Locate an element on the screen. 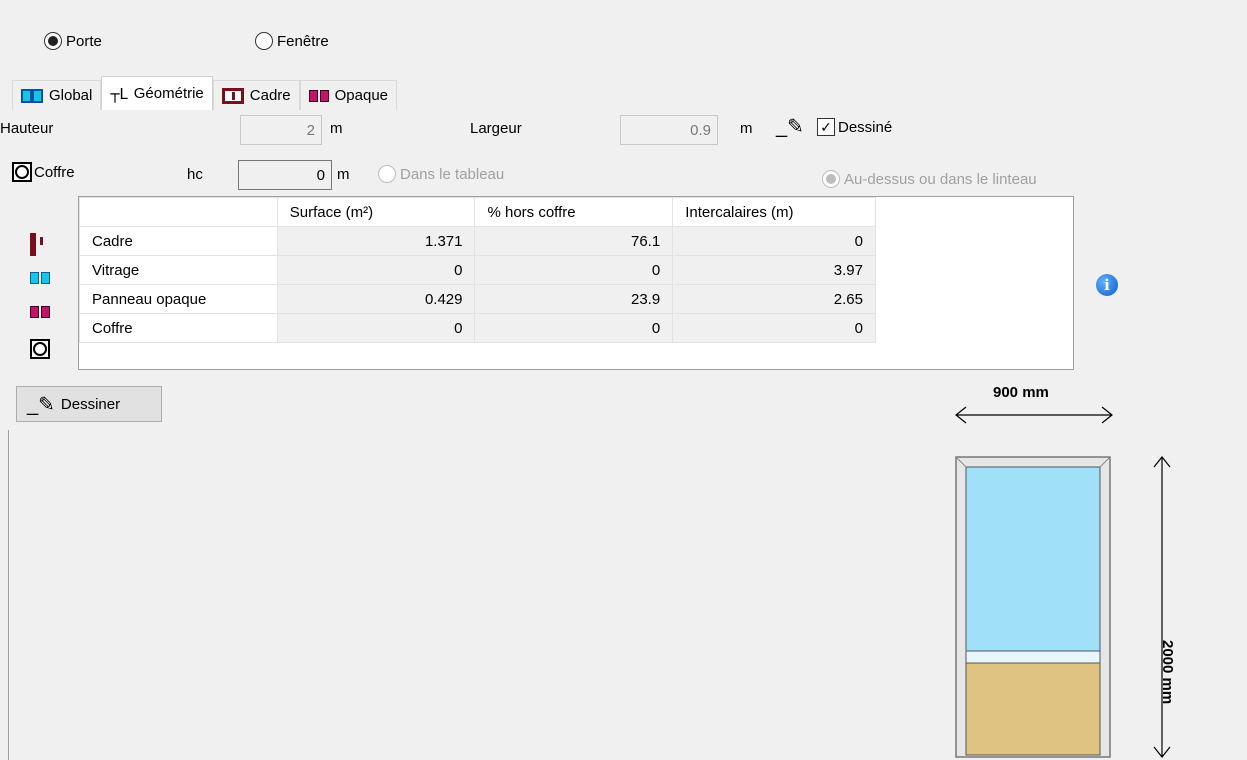 The height and width of the screenshot is (760, 1247). opaque-panel is located at coordinates (1033, 709).